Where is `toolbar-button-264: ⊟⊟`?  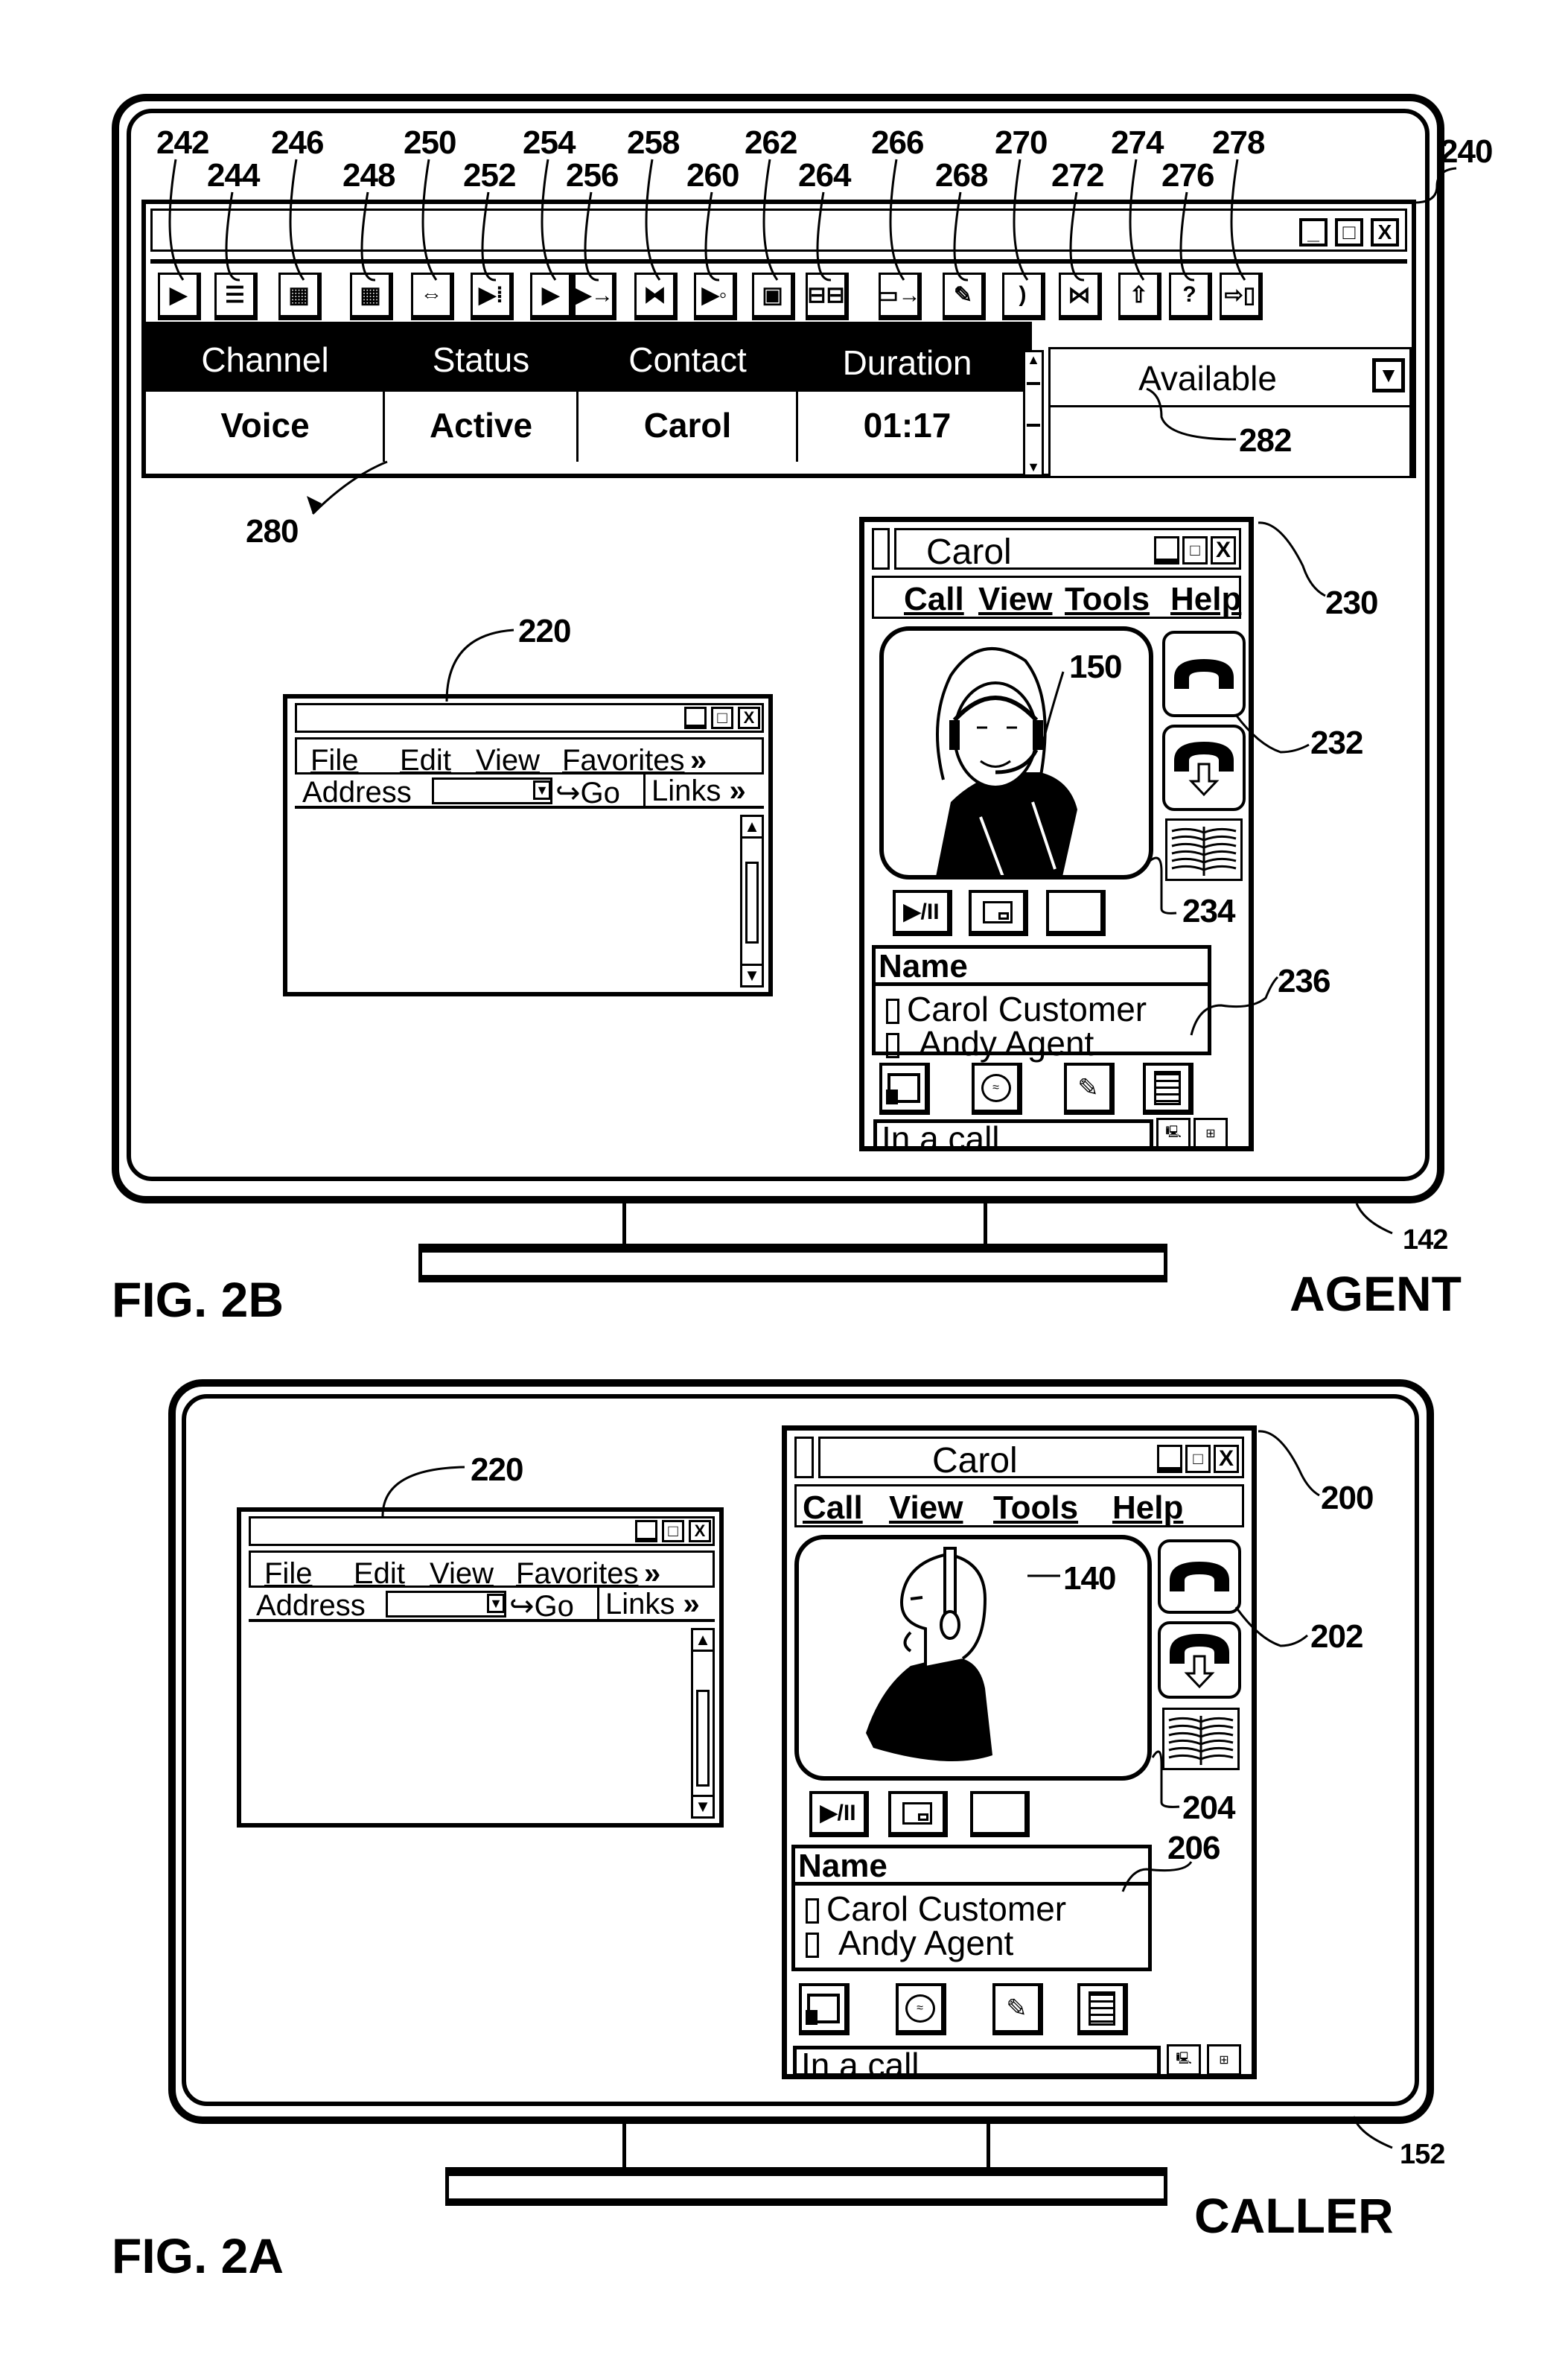
toolbar-button-264: ⊟⊟ is located at coordinates (827, 296).